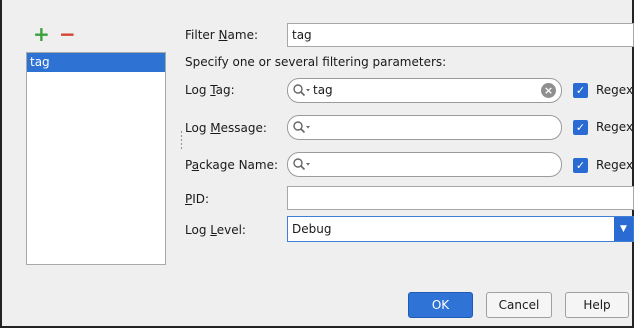 The width and height of the screenshot is (634, 328). What do you see at coordinates (603, 128) in the screenshot?
I see `log-message-regex-checkbox: ✓ Regex` at bounding box center [603, 128].